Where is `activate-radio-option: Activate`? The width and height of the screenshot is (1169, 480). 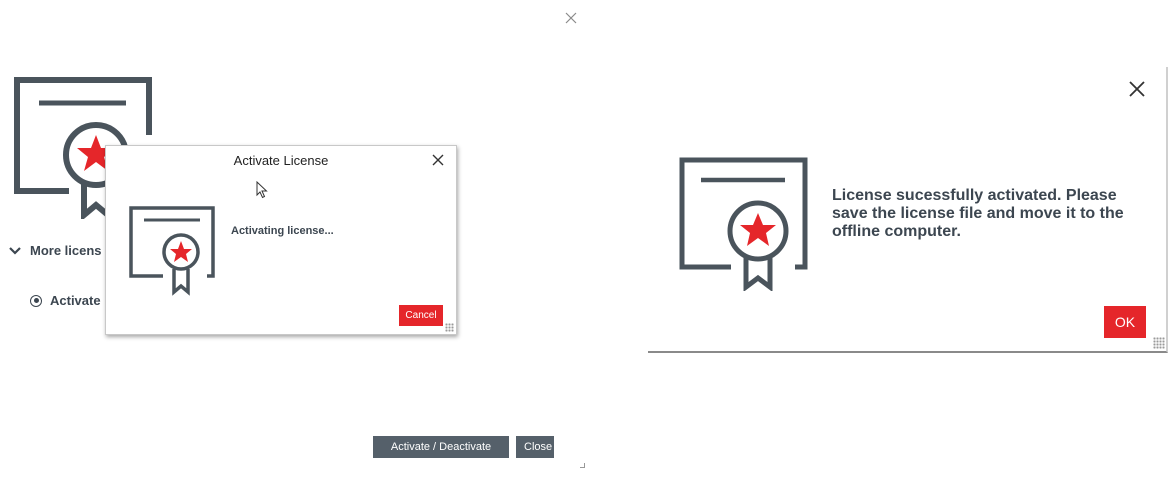 activate-radio-option: Activate is located at coordinates (65, 300).